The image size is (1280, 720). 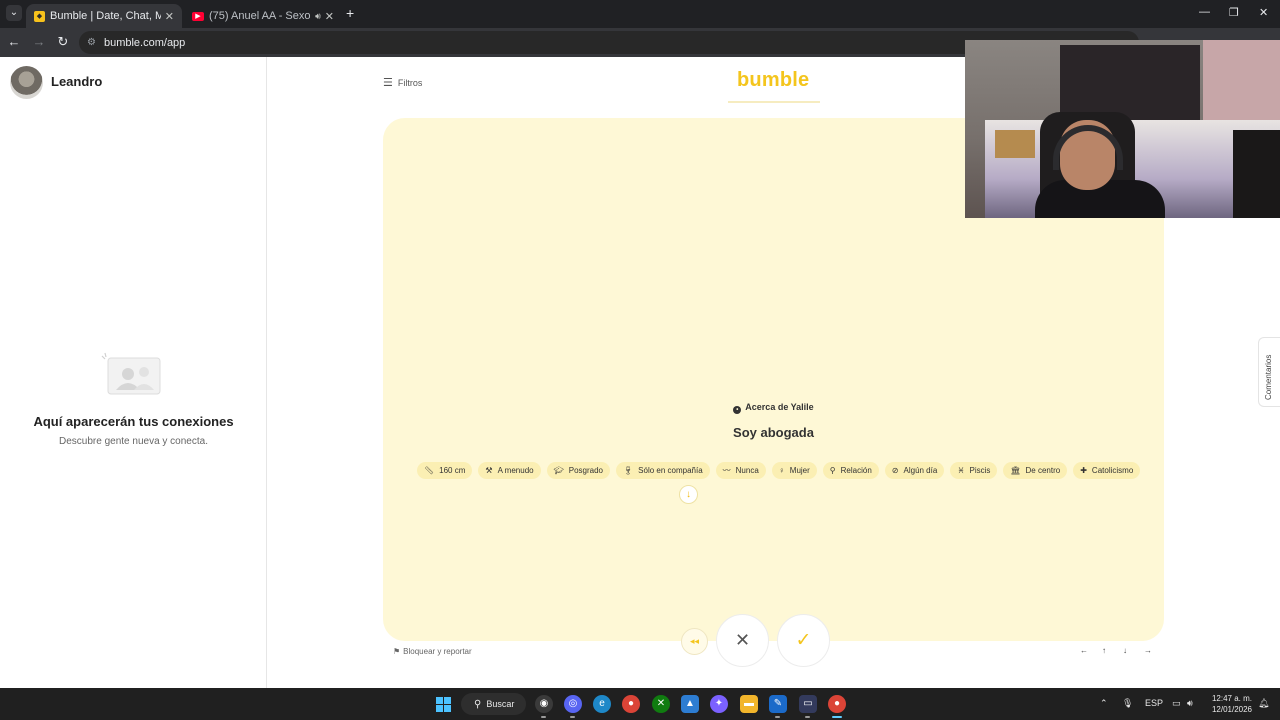 I want to click on tab-title: Bumble | Date, Chat, Meet New, so click(x=105, y=16).